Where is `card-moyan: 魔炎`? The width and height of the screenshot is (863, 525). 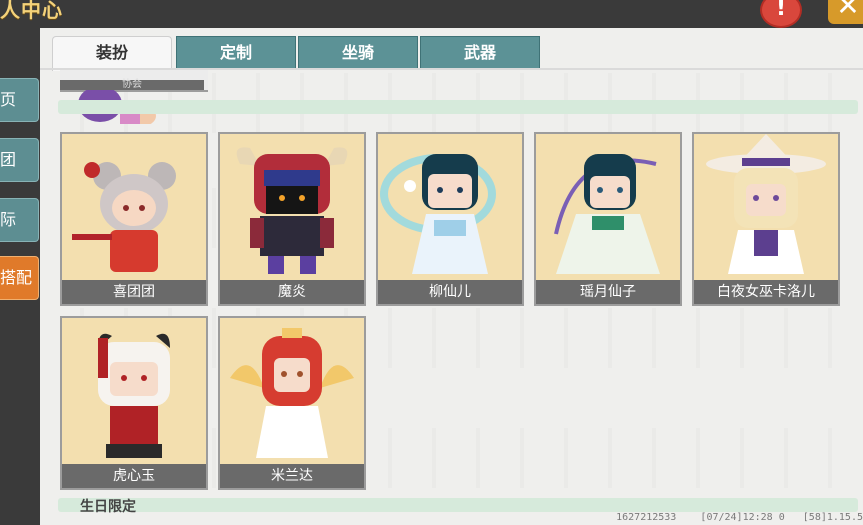
card-moyan: 魔炎 is located at coordinates (292, 219).